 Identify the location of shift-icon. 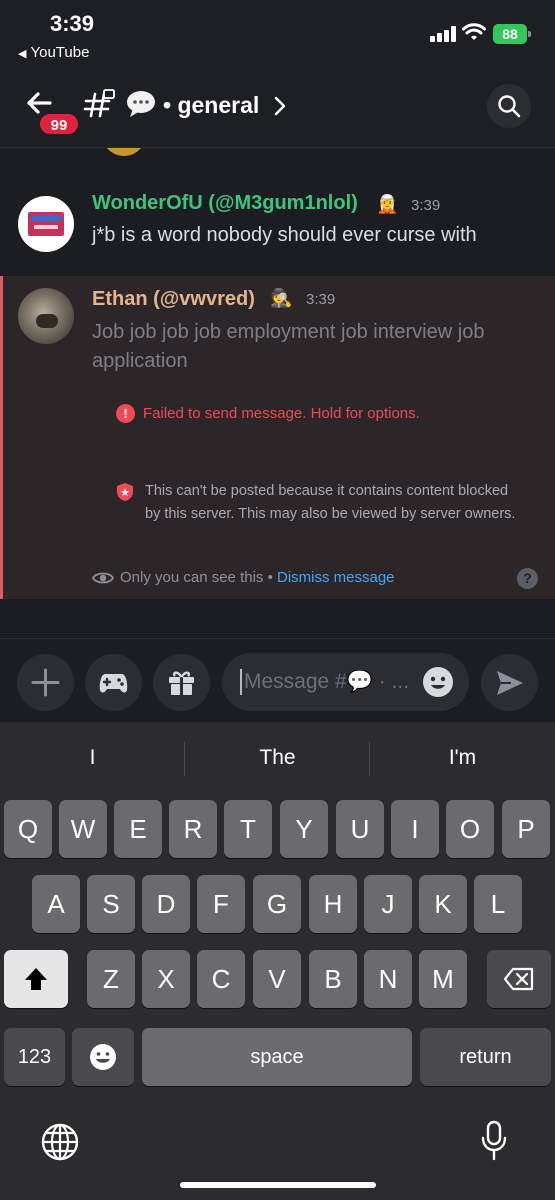
(36, 979).